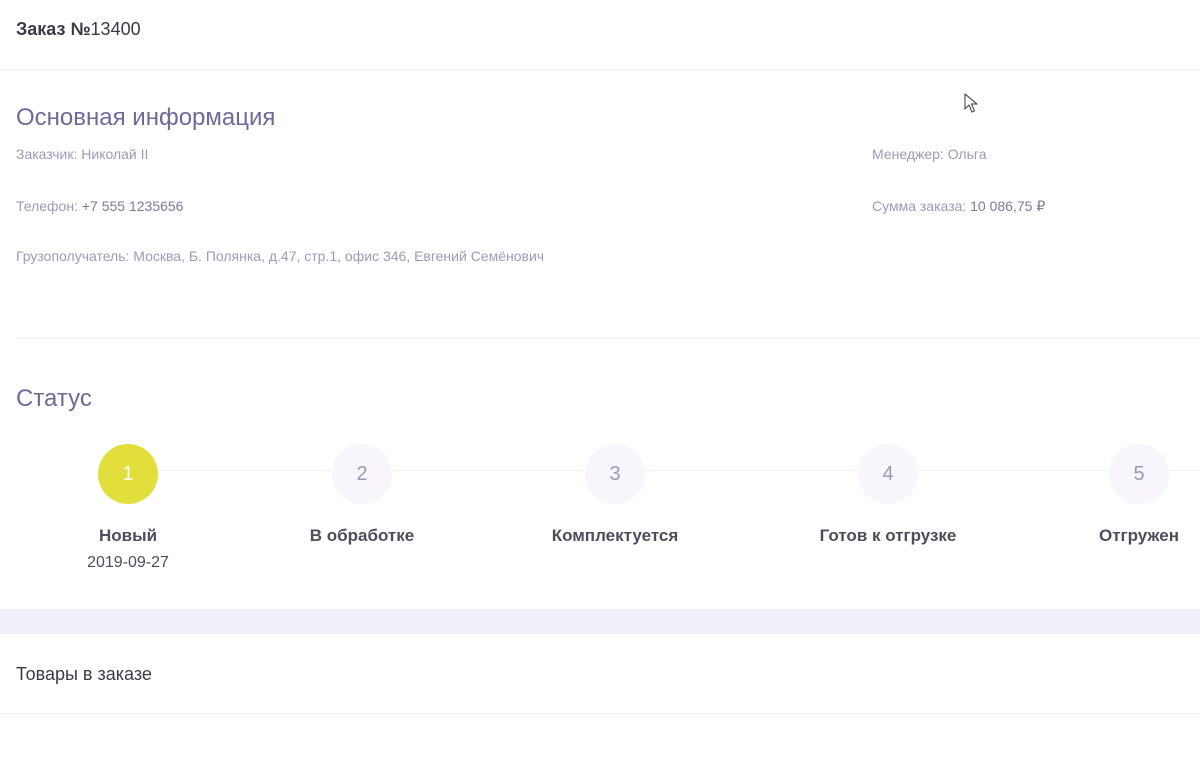 Image resolution: width=1200 pixels, height=779 pixels. I want to click on manager-label: Менеджер:, so click(908, 154).